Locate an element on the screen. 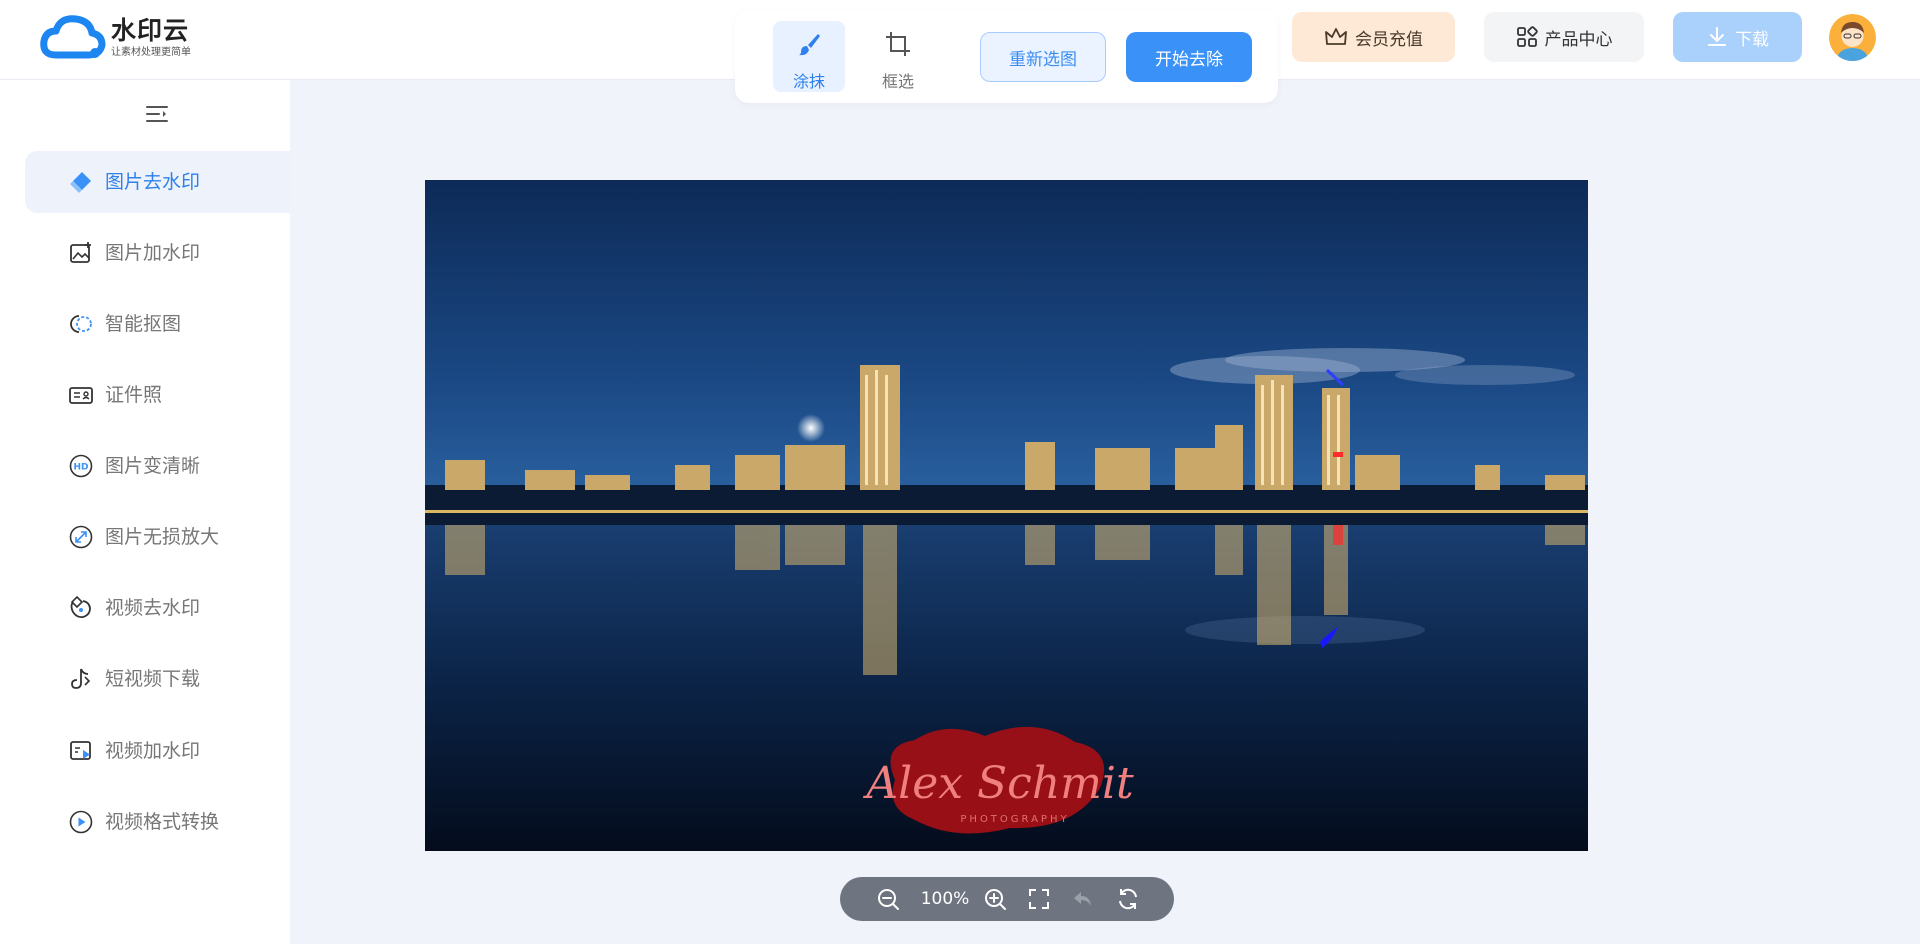 The height and width of the screenshot is (944, 1920). cloud-logo-icon is located at coordinates (73, 37).